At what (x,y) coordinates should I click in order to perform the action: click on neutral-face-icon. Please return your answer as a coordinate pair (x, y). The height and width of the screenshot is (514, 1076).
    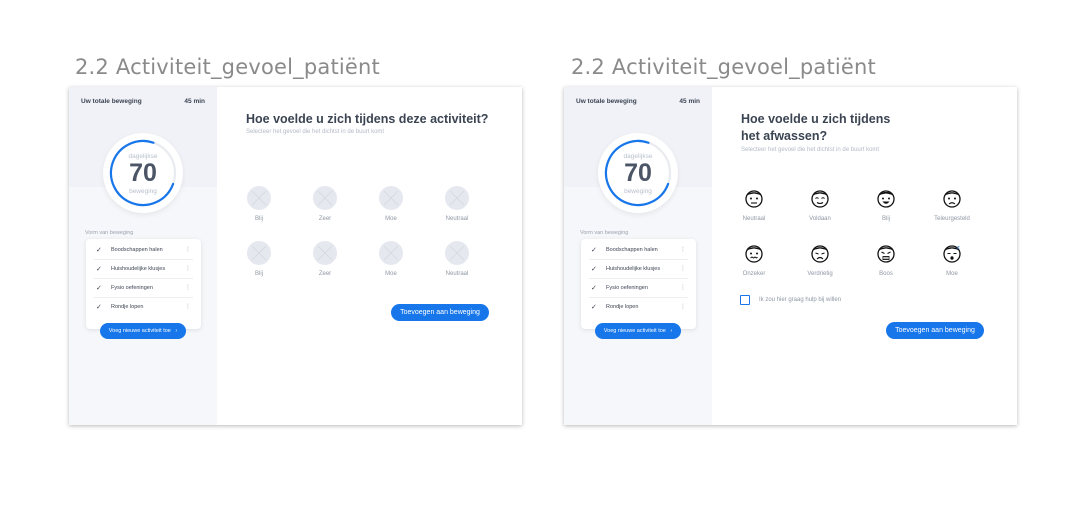
    Looking at the image, I should click on (754, 199).